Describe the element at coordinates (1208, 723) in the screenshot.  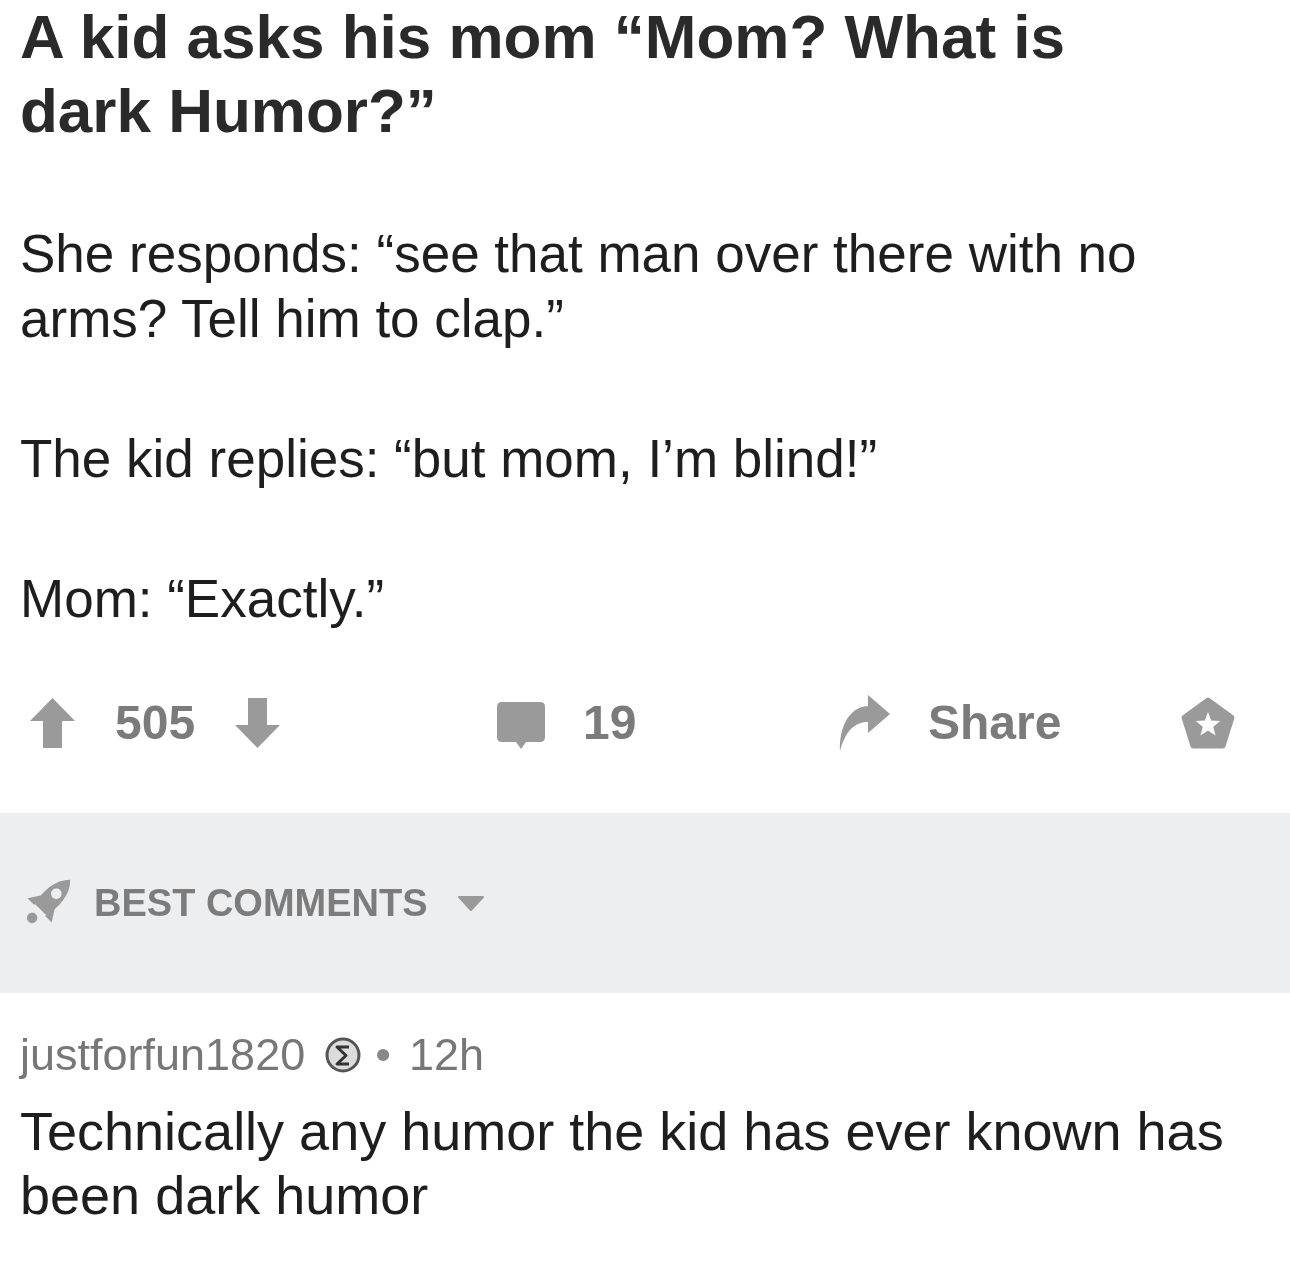
I see `star-icon` at that location.